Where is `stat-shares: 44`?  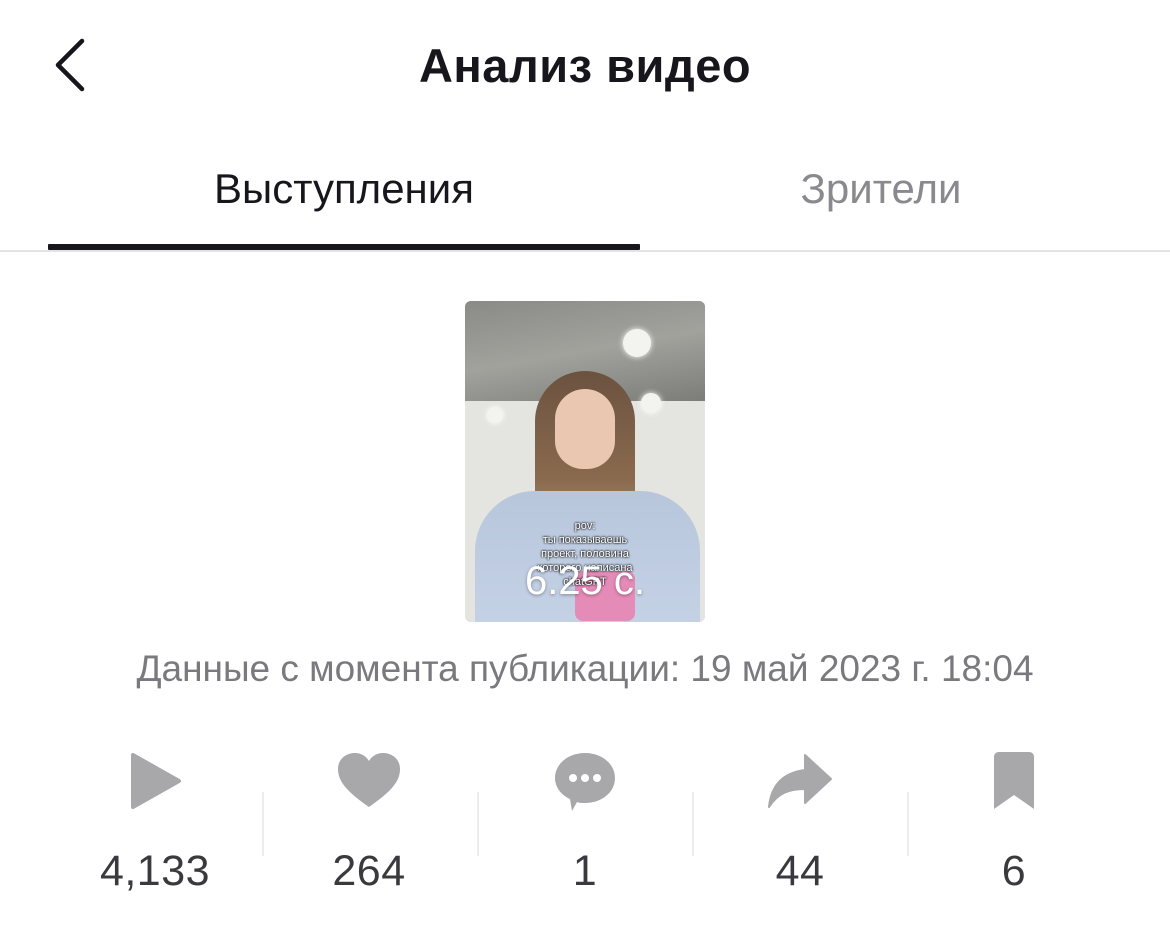
stat-shares: 44 is located at coordinates (800, 830).